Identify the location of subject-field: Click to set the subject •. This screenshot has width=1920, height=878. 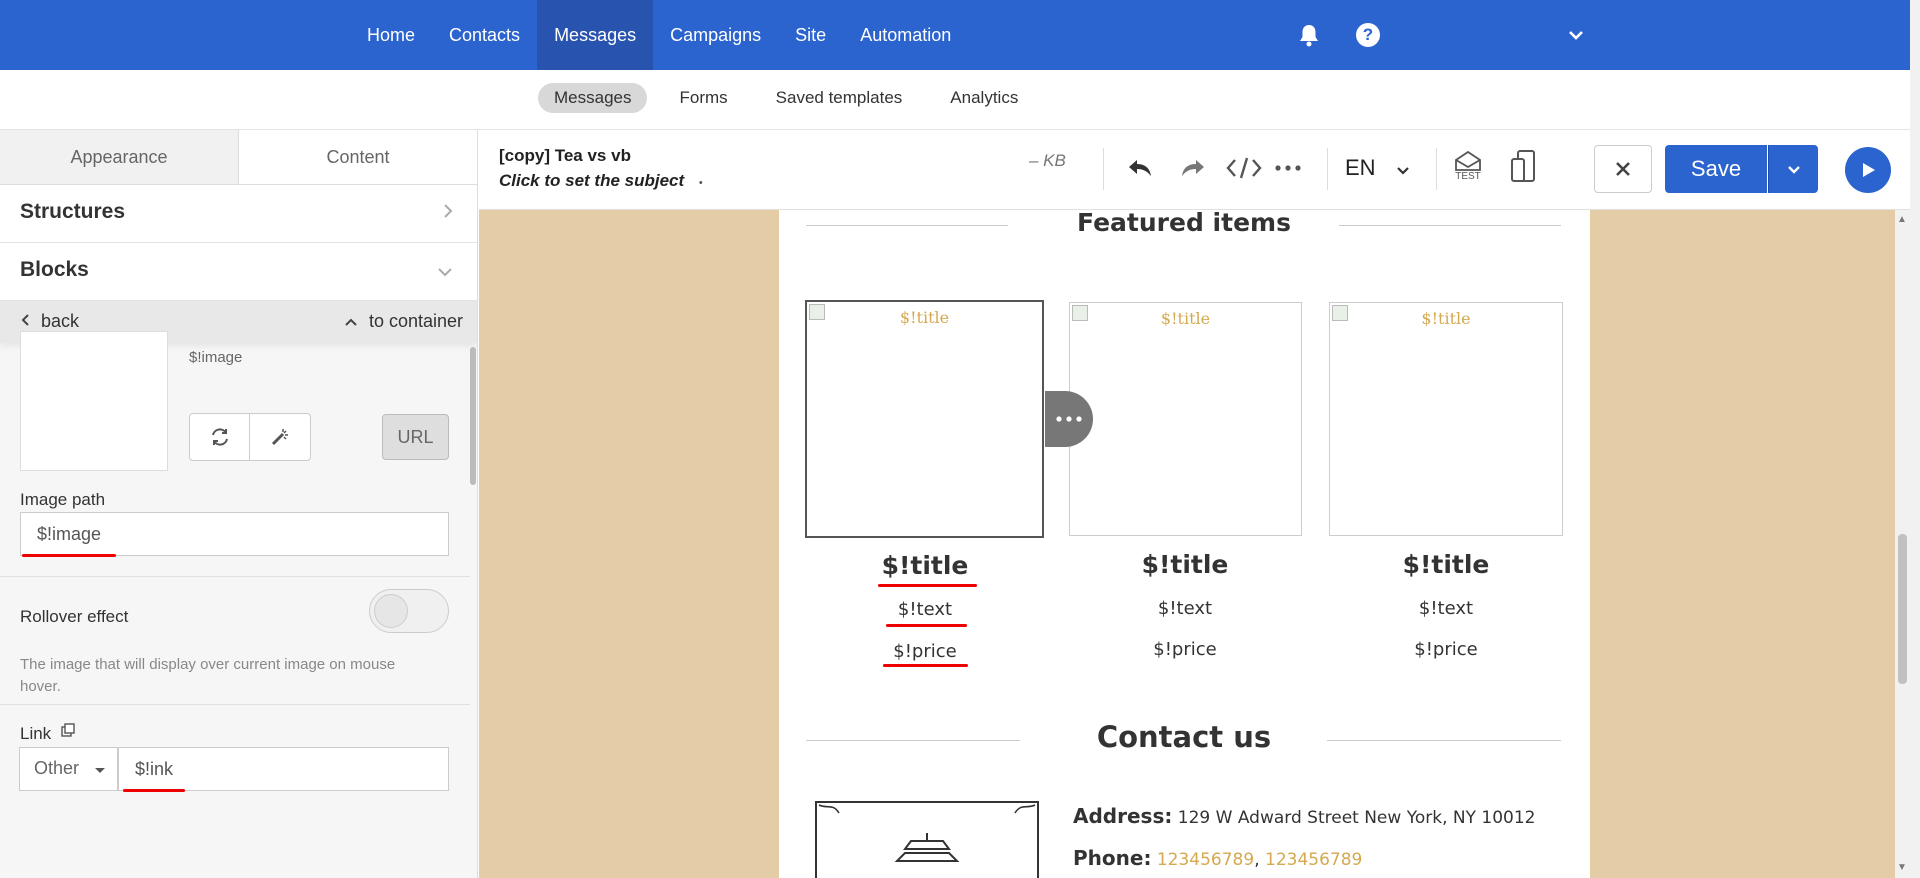
(601, 181).